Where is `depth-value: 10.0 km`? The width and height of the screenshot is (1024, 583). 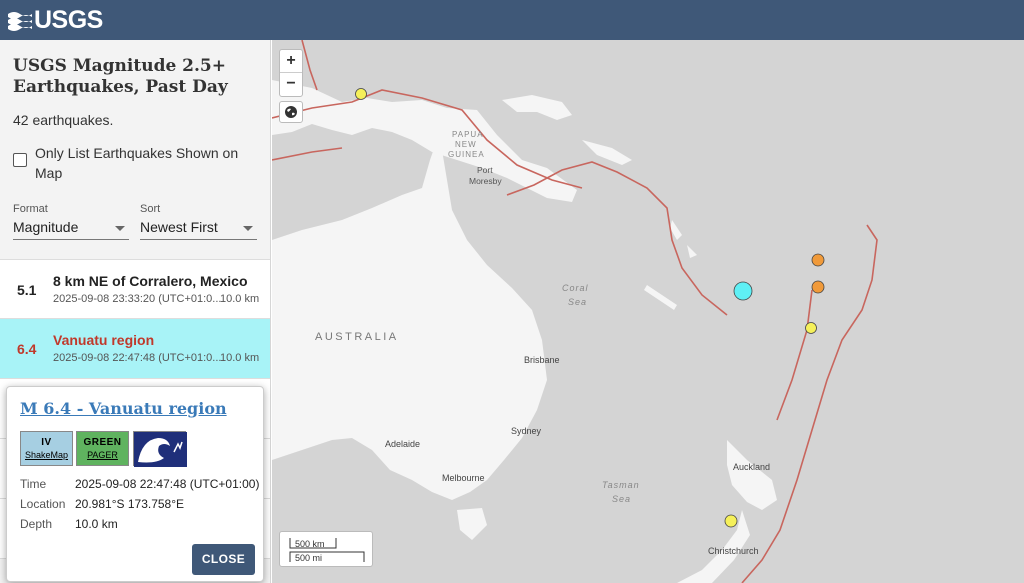
depth-value: 10.0 km is located at coordinates (96, 524).